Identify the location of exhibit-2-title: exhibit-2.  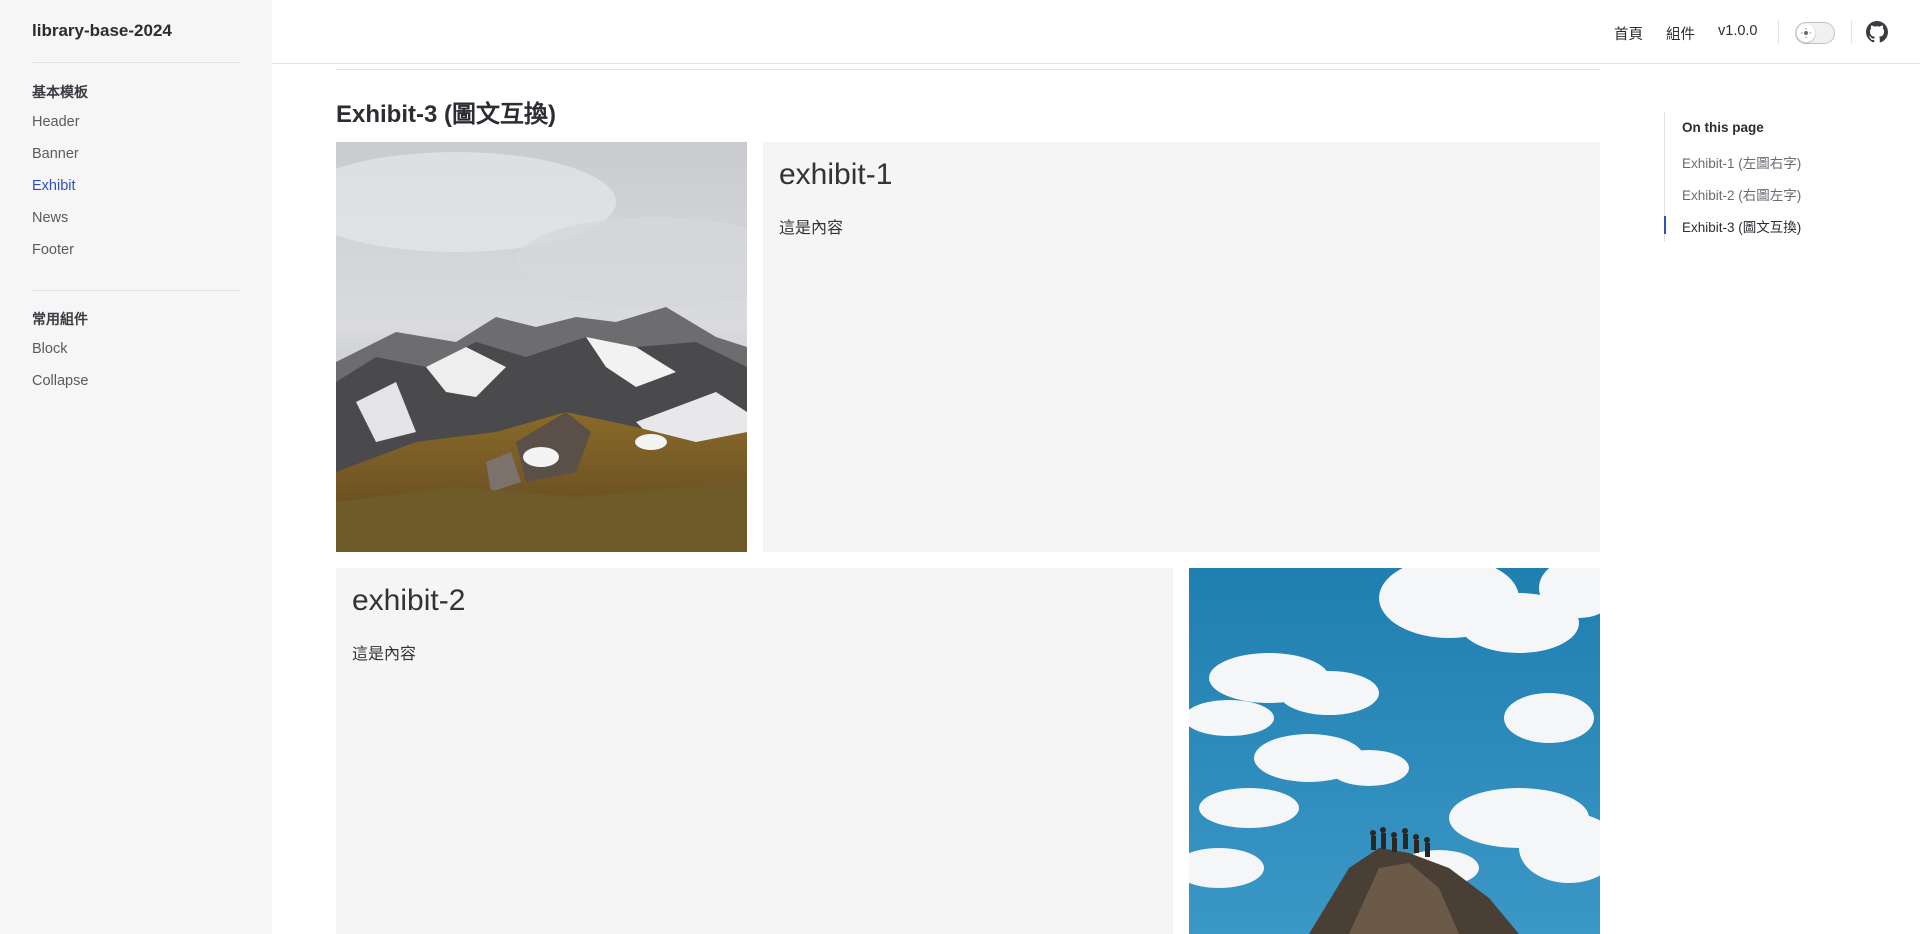
(409, 600).